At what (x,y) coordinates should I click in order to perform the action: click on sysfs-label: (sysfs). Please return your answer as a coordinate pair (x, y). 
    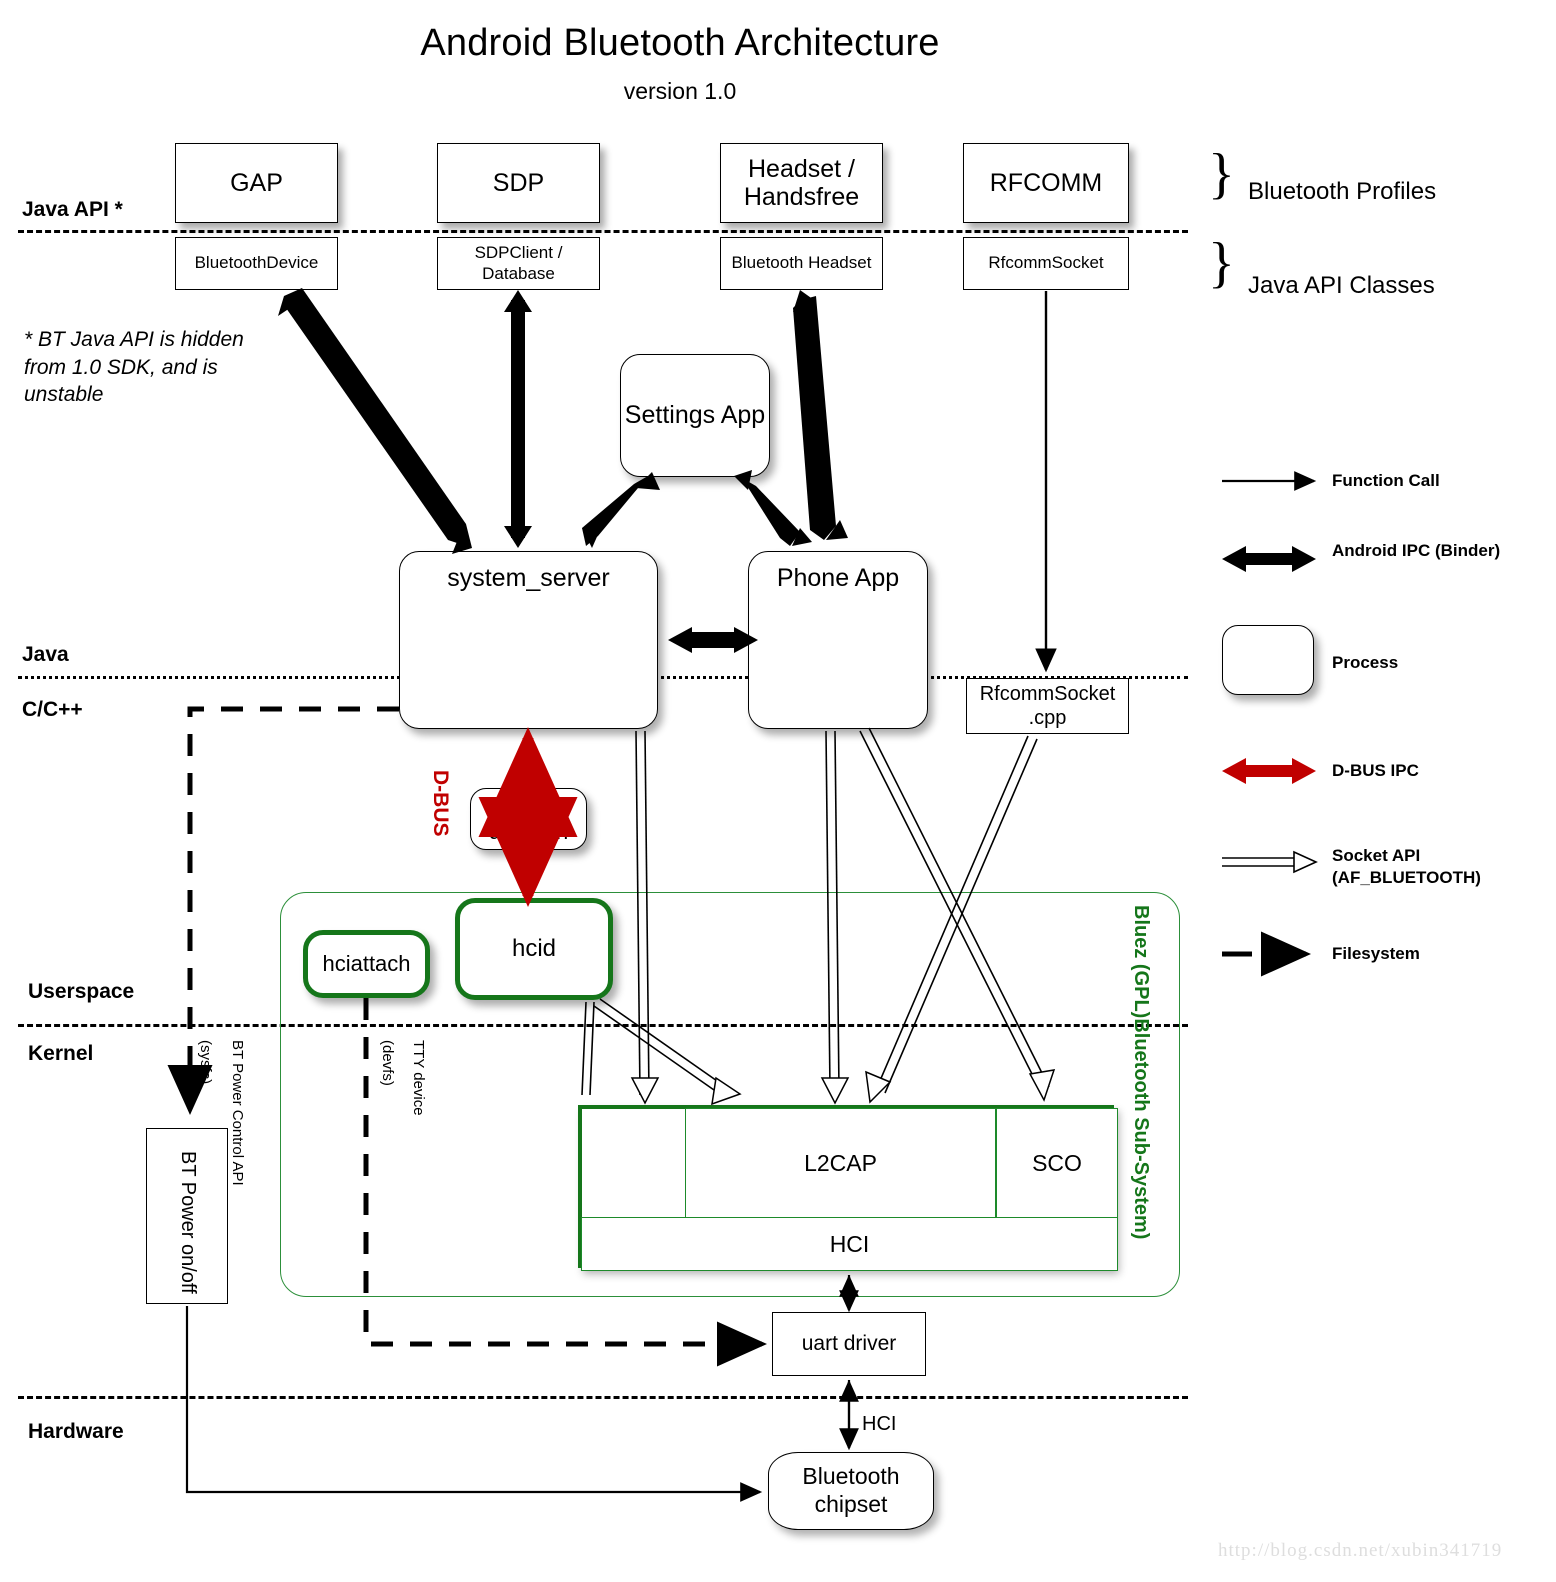
    Looking at the image, I should click on (205, 1062).